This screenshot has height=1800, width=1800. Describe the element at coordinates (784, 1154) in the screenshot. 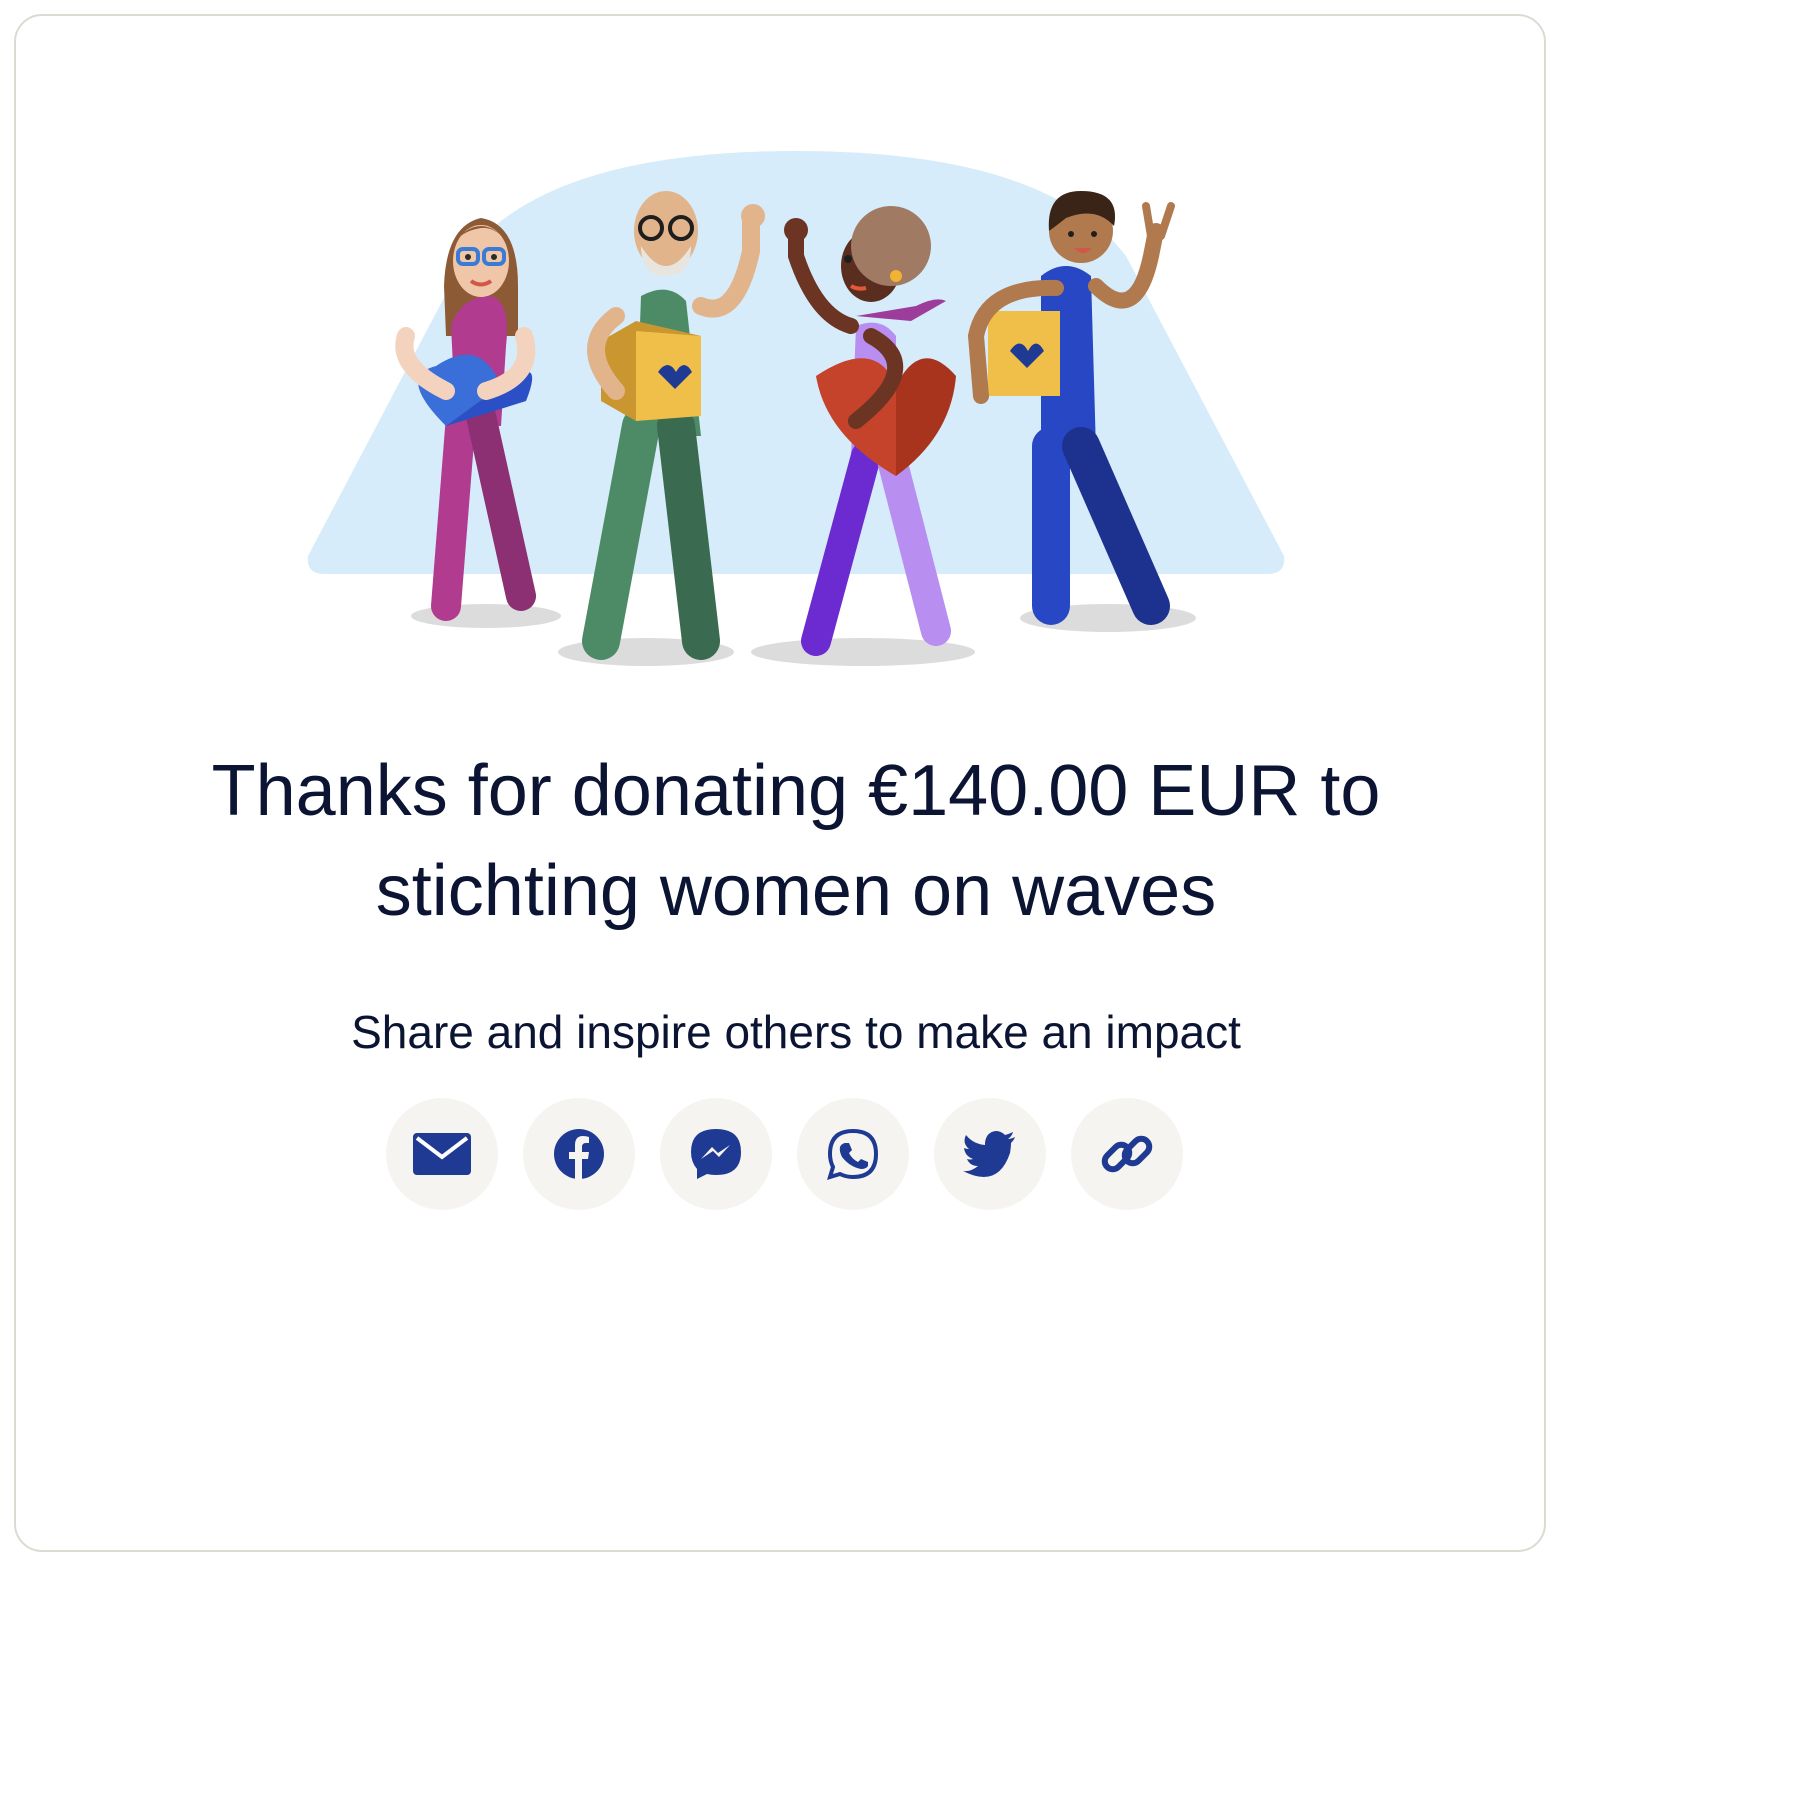

I see `share-buttons` at that location.